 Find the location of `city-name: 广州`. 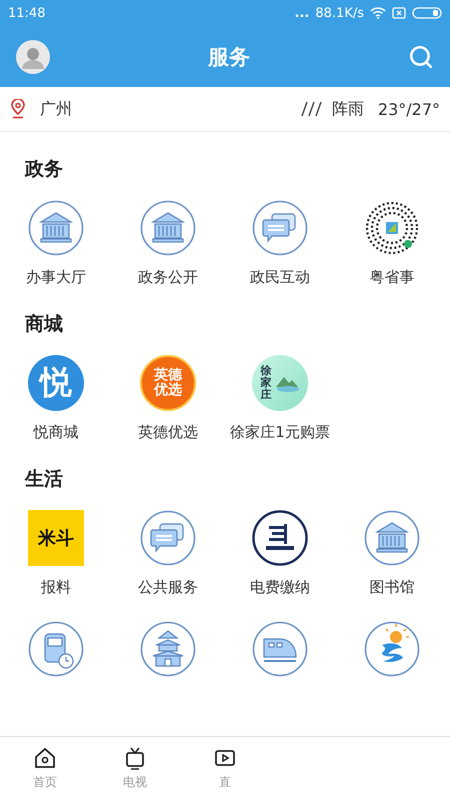

city-name: 广州 is located at coordinates (56, 109).